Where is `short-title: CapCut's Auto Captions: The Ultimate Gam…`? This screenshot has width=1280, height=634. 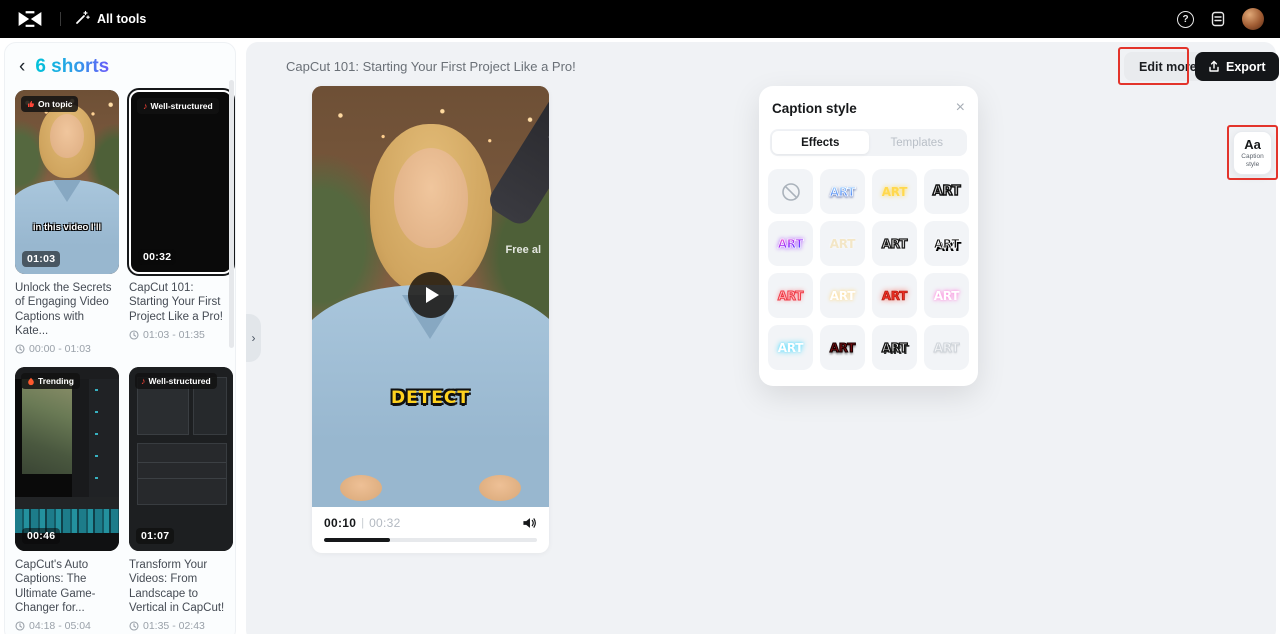
short-title: CapCut's Auto Captions: The Ultimate Gam… is located at coordinates (55, 586).